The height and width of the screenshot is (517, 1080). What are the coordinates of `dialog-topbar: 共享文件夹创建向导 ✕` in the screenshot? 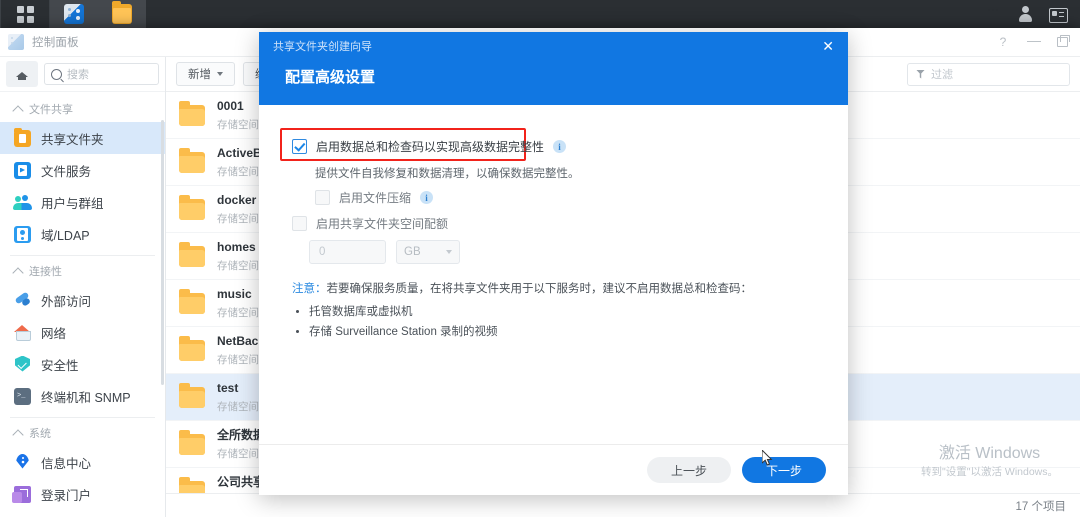 It's located at (553, 46).